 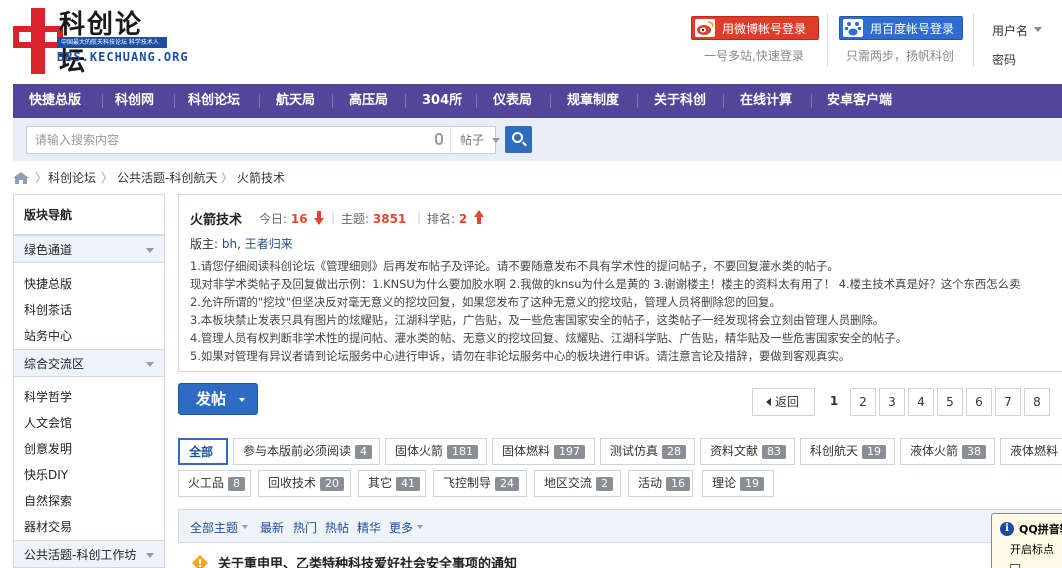 What do you see at coordinates (439, 139) in the screenshot?
I see `microphone-icon` at bounding box center [439, 139].